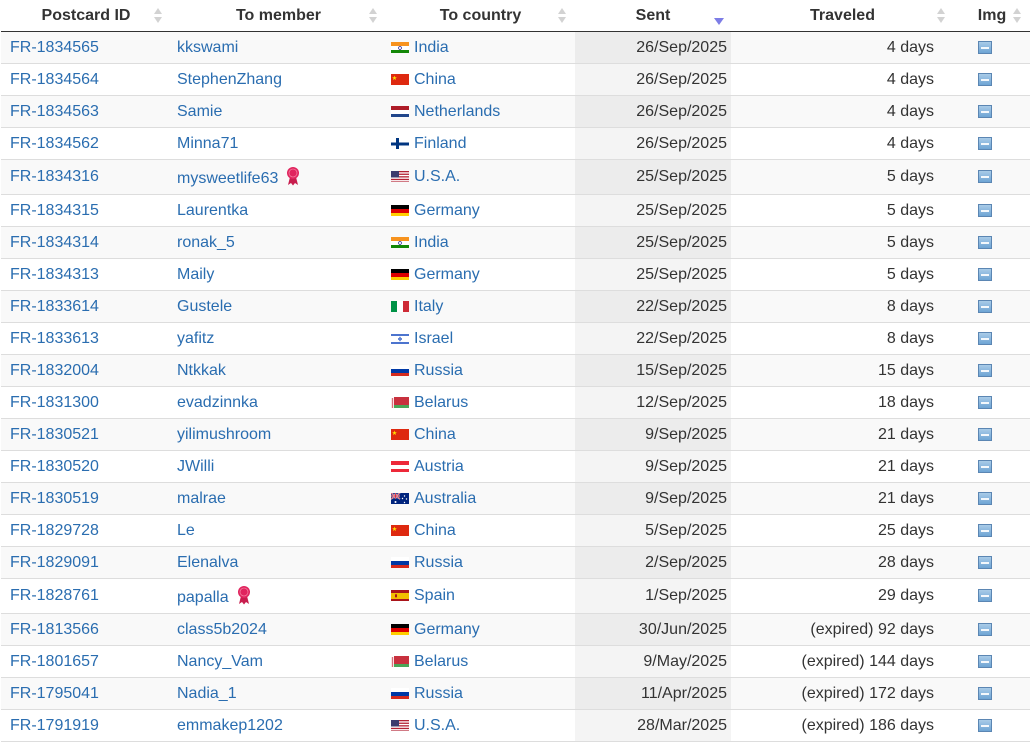 The width and height of the screenshot is (1032, 747). What do you see at coordinates (439, 466) in the screenshot?
I see `country-link: Austria` at bounding box center [439, 466].